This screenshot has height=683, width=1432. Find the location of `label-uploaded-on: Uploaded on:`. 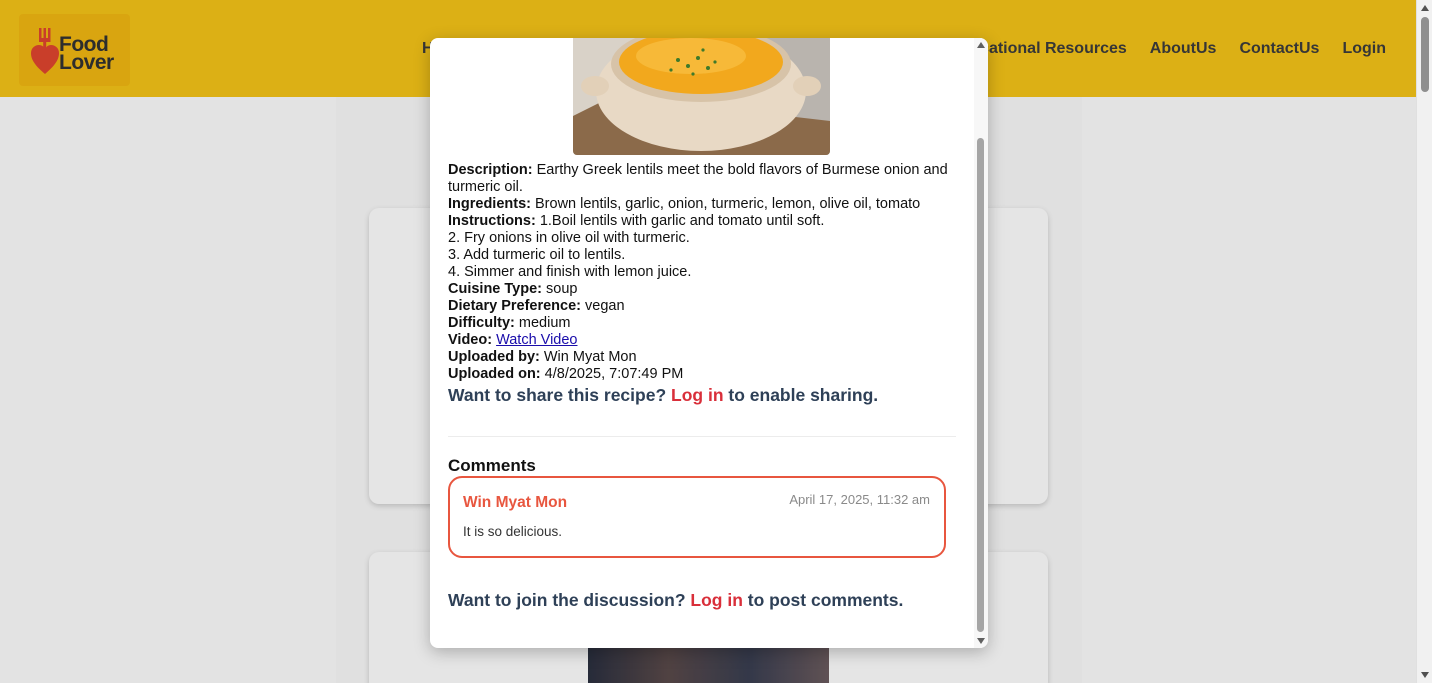

label-uploaded-on: Uploaded on: is located at coordinates (494, 374).